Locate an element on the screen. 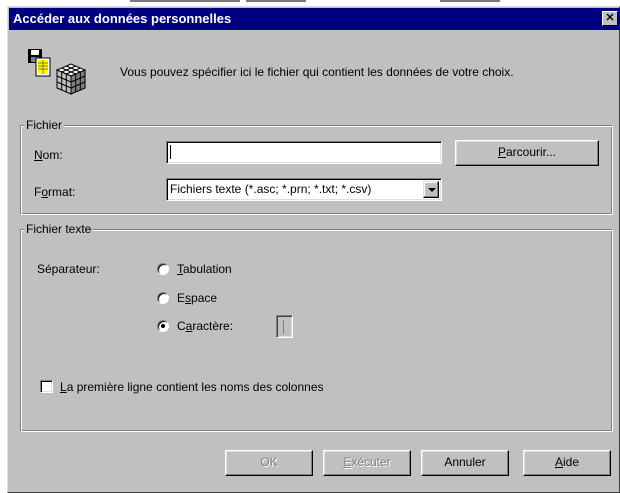 The height and width of the screenshot is (493, 620). ok-button: OK is located at coordinates (269, 463).